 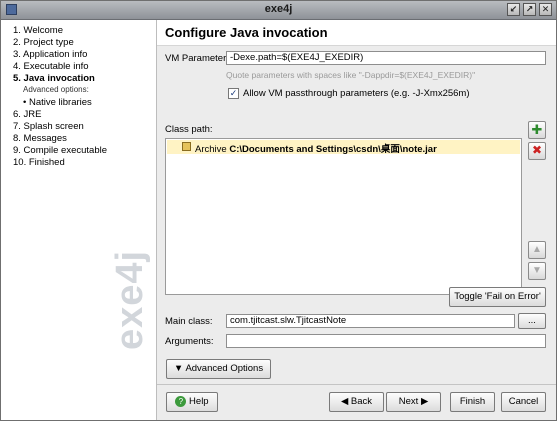 I want to click on arrow-down-icon: ▼, so click(x=537, y=270).